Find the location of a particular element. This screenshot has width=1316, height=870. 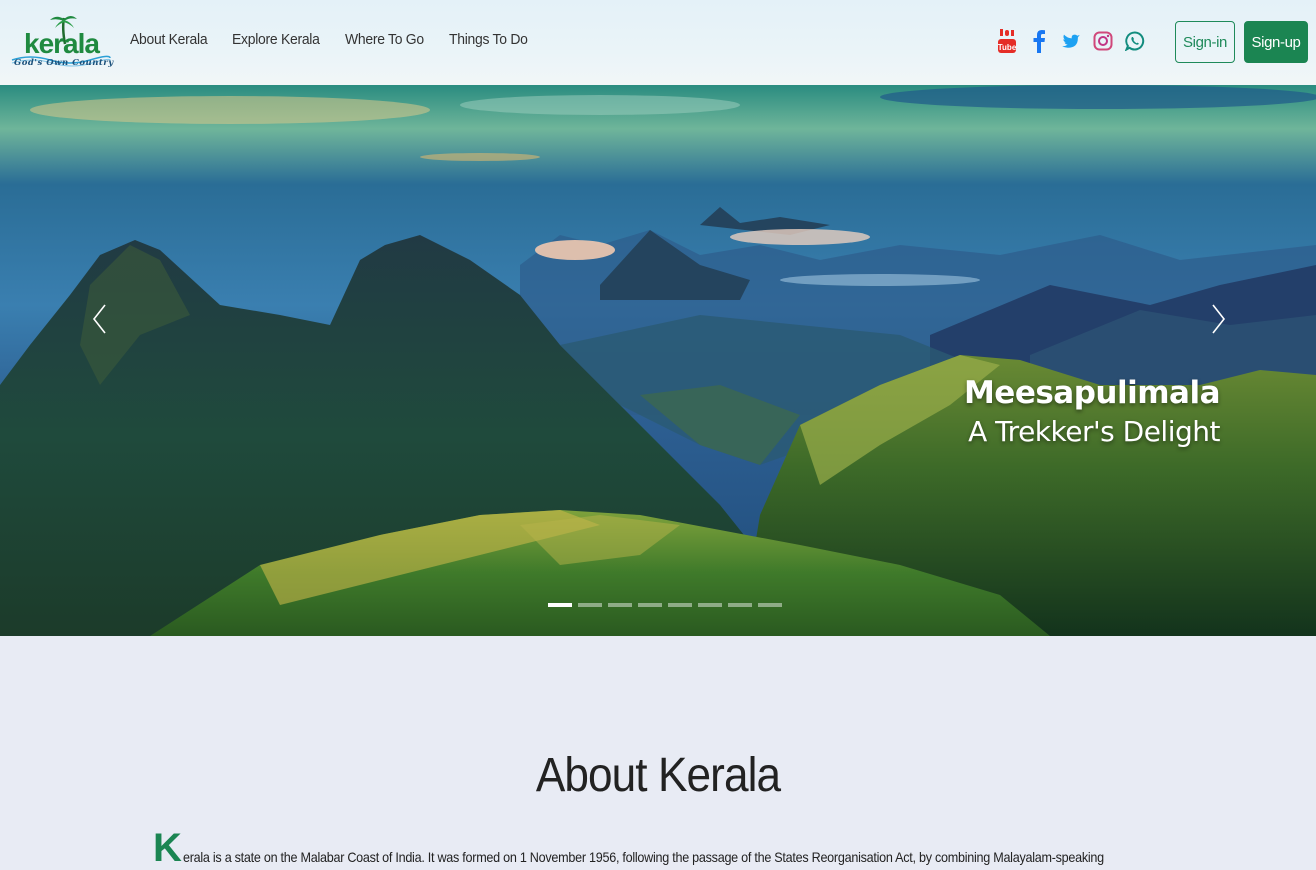

logo-wordmark: kerala is located at coordinates (62, 43).